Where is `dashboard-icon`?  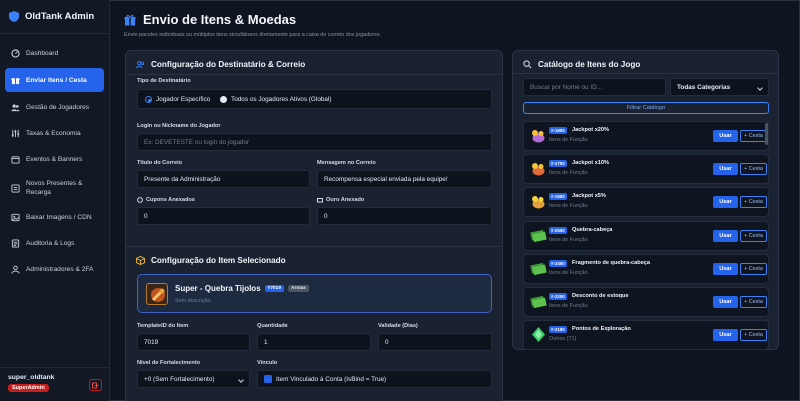
dashboard-icon is located at coordinates (15, 53).